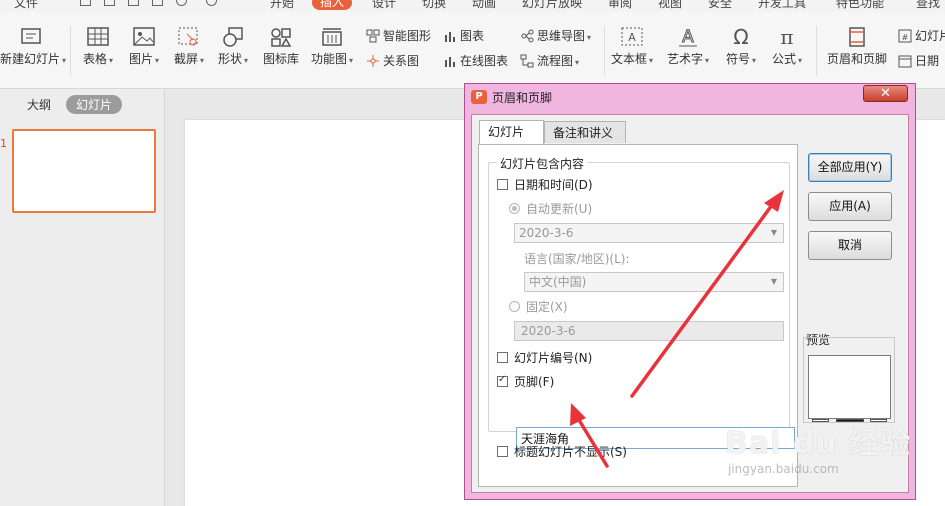 The height and width of the screenshot is (506, 945). What do you see at coordinates (589, 435) in the screenshot?
I see `arrow-to-footer-input` at bounding box center [589, 435].